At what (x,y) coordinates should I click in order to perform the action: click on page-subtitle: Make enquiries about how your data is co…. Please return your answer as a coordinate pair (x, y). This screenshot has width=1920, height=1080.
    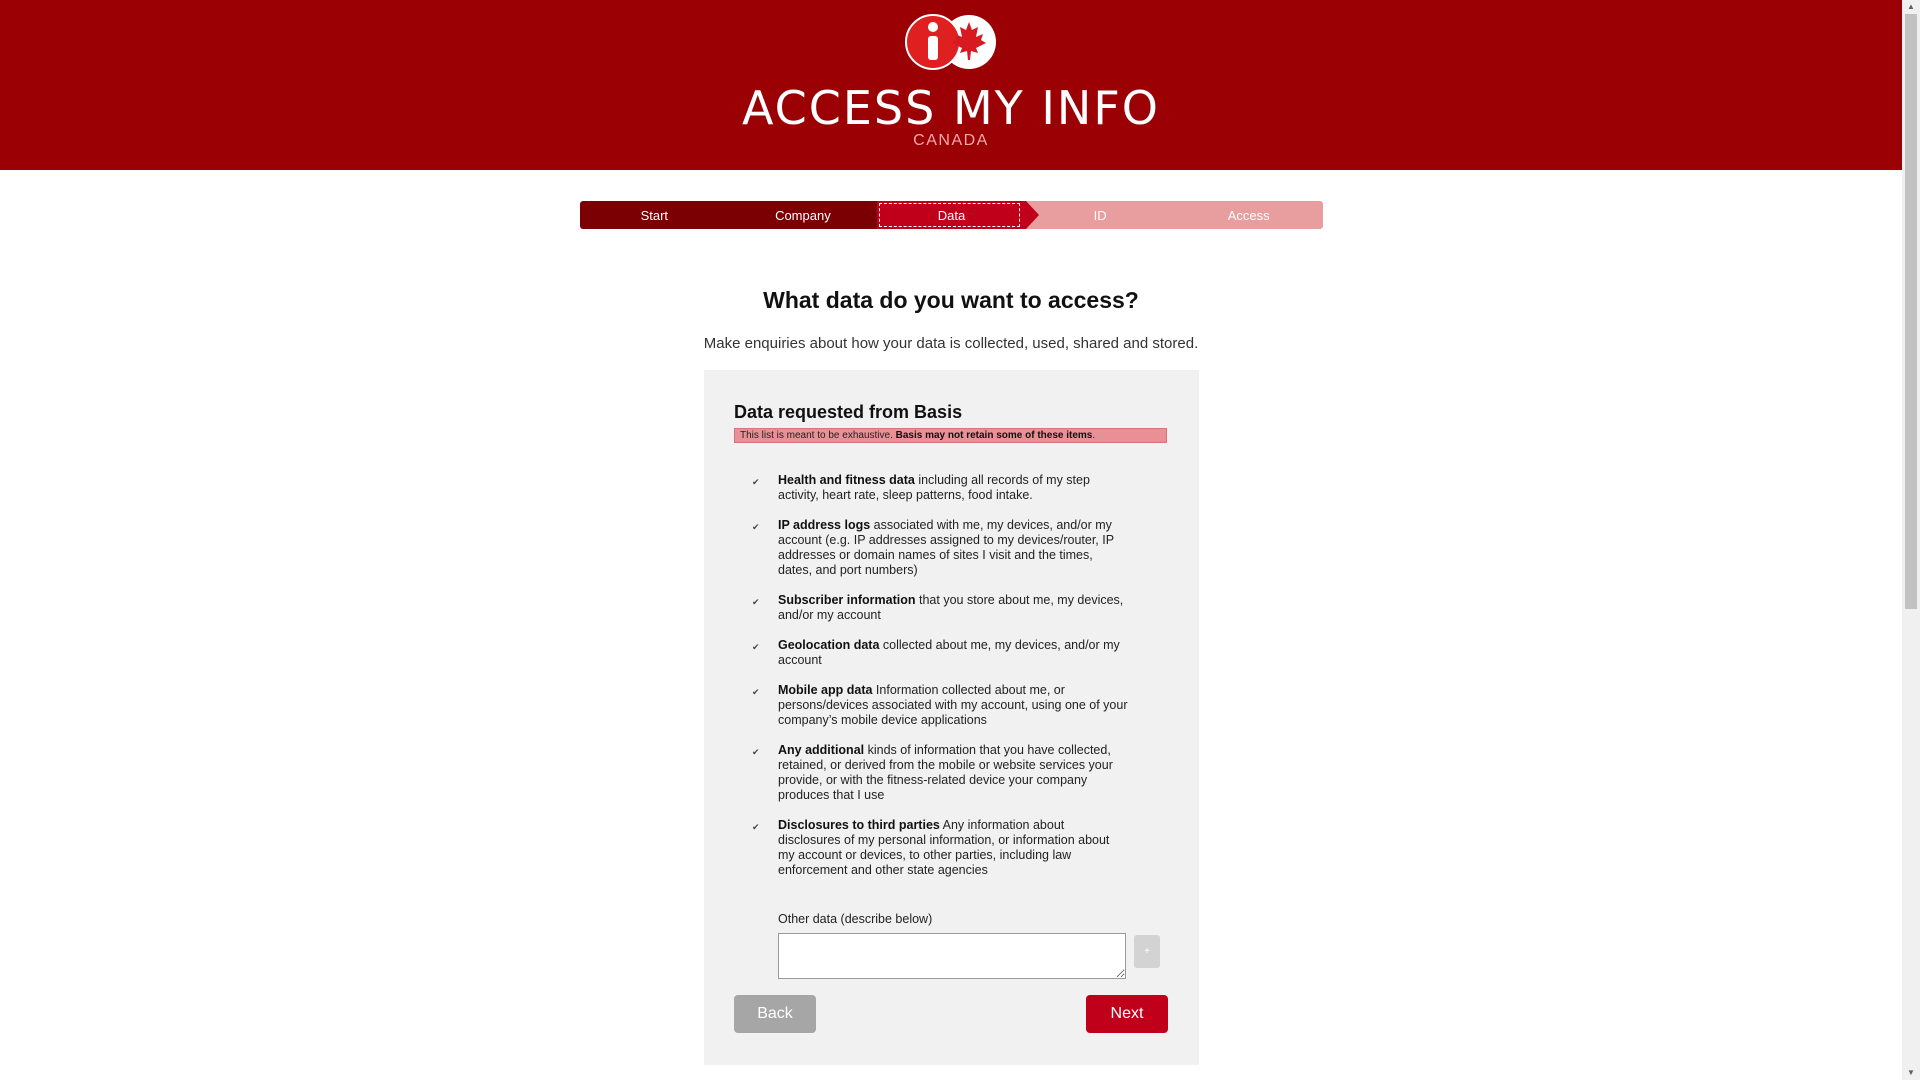
    Looking at the image, I should click on (951, 343).